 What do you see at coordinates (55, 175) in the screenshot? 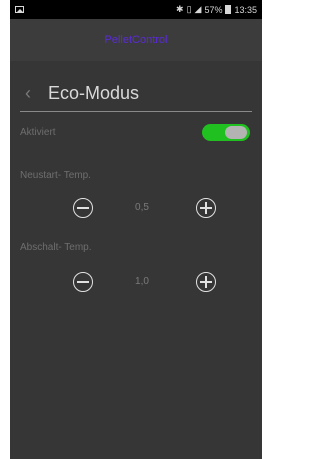
I see `neustart-temp-label: Neustart- Temp.` at bounding box center [55, 175].